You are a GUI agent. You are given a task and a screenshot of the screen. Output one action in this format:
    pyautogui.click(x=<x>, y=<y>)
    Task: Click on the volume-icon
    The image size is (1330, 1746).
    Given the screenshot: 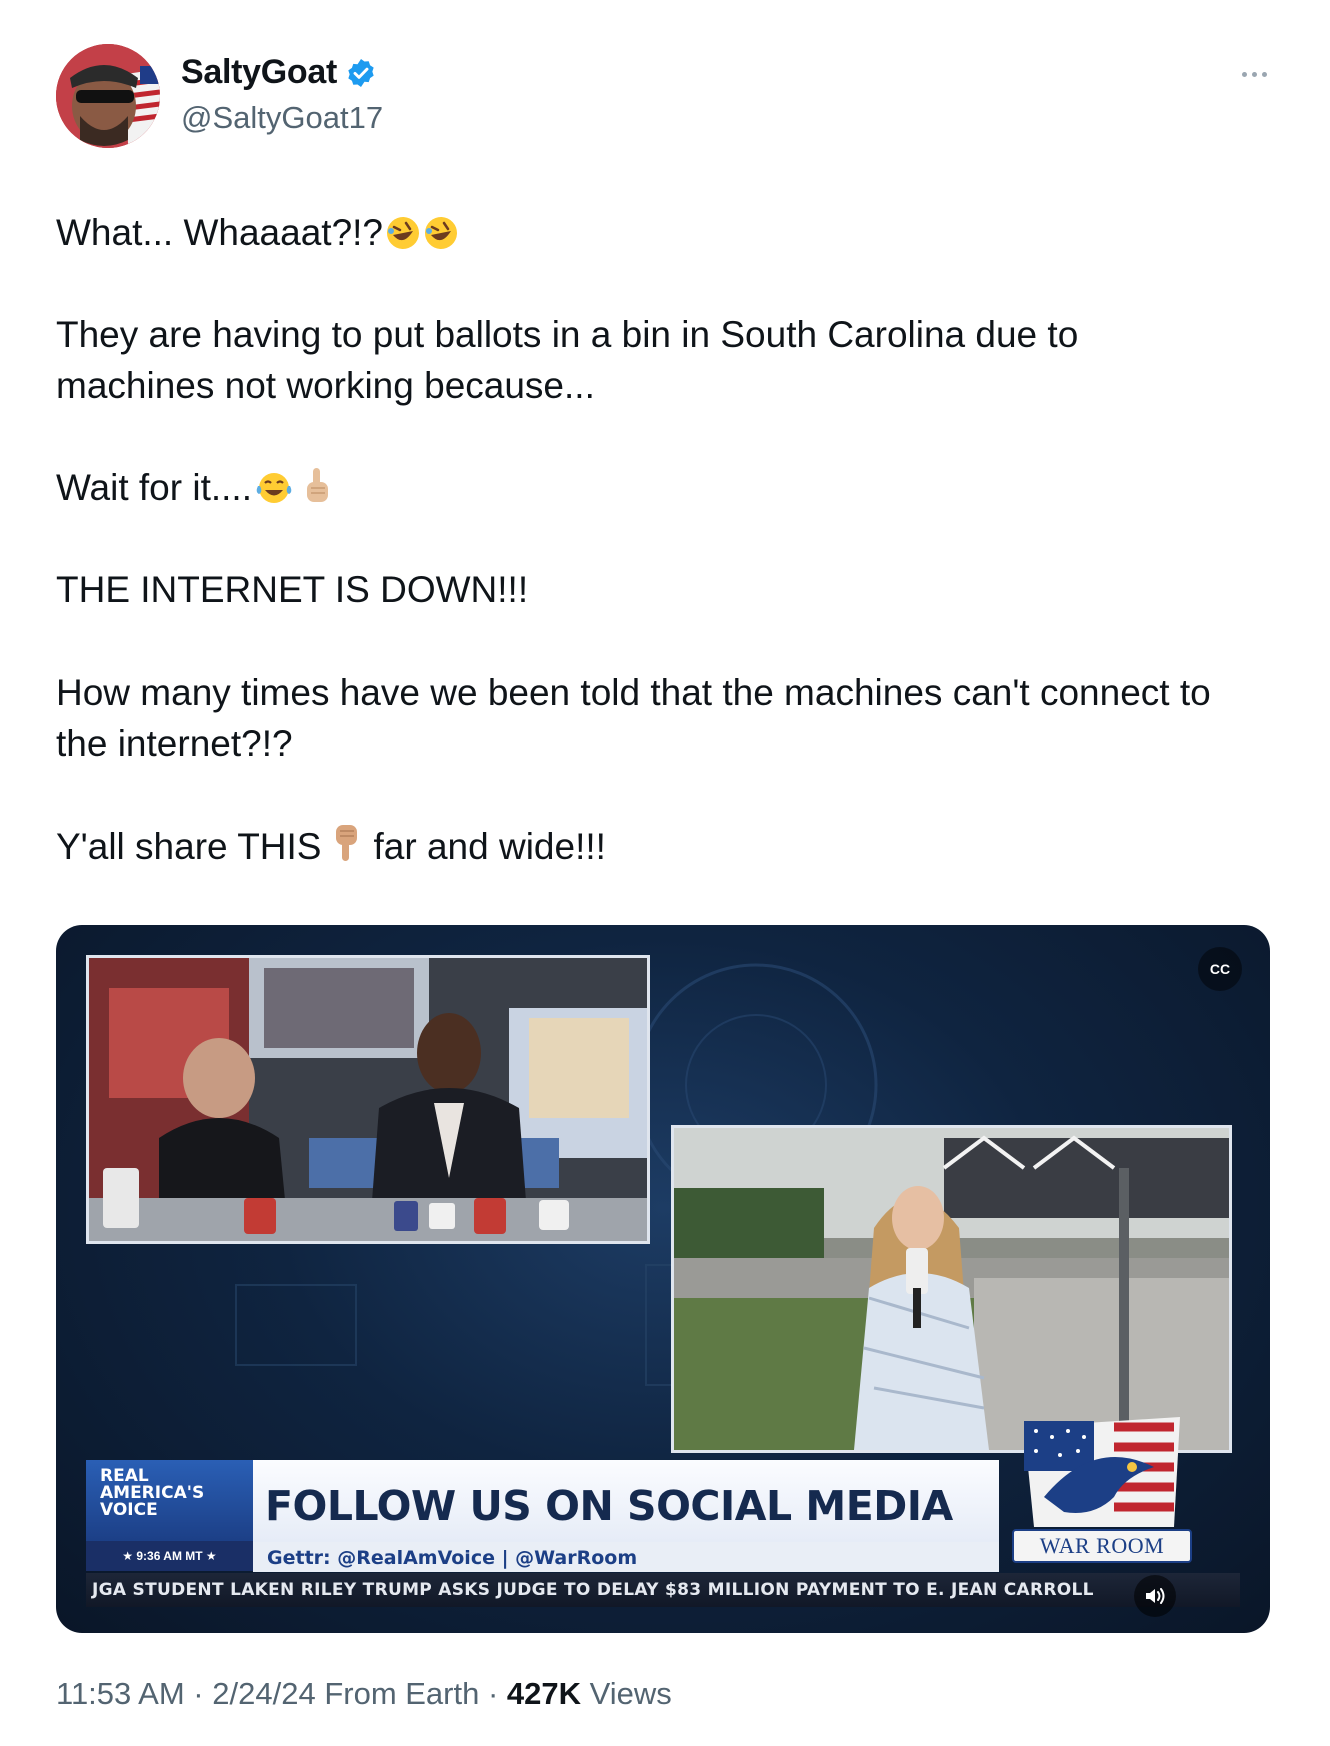 What is the action you would take?
    pyautogui.click(x=1155, y=1596)
    